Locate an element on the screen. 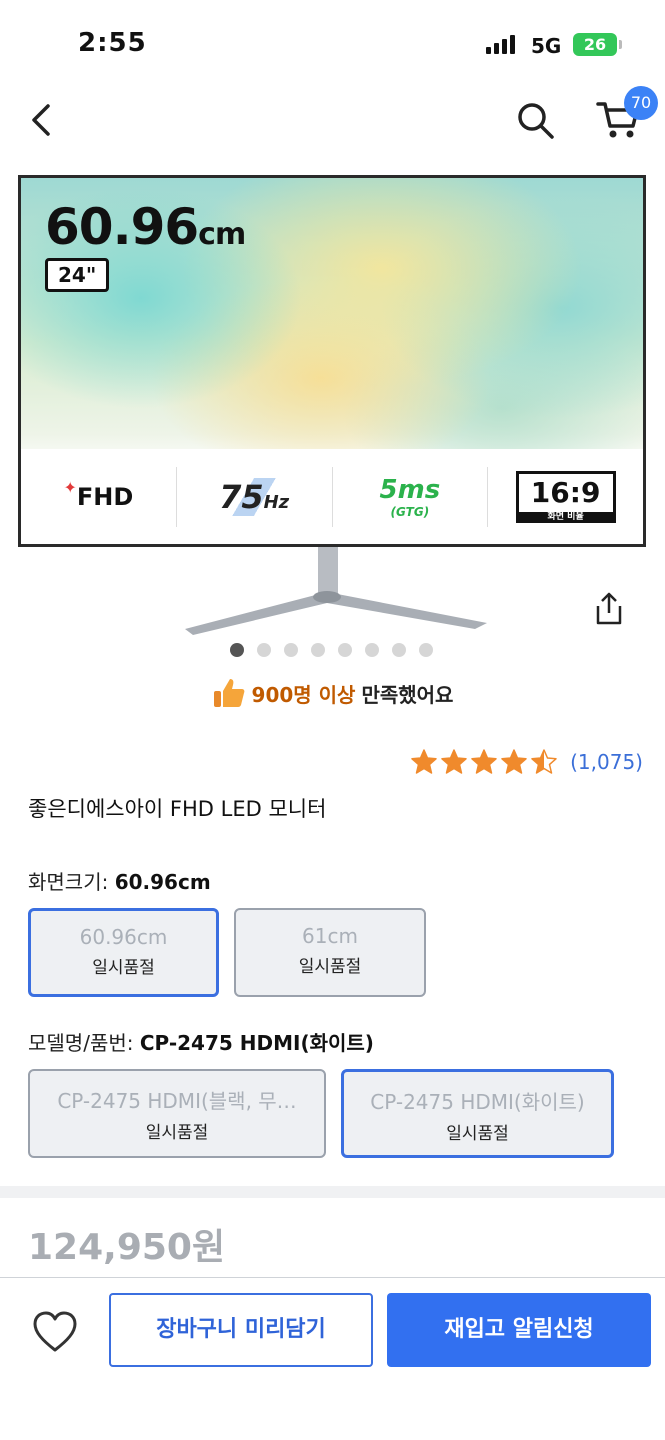 The image size is (665, 1440). spec-ratio: 16:9 화면 비율 is located at coordinates (565, 497).